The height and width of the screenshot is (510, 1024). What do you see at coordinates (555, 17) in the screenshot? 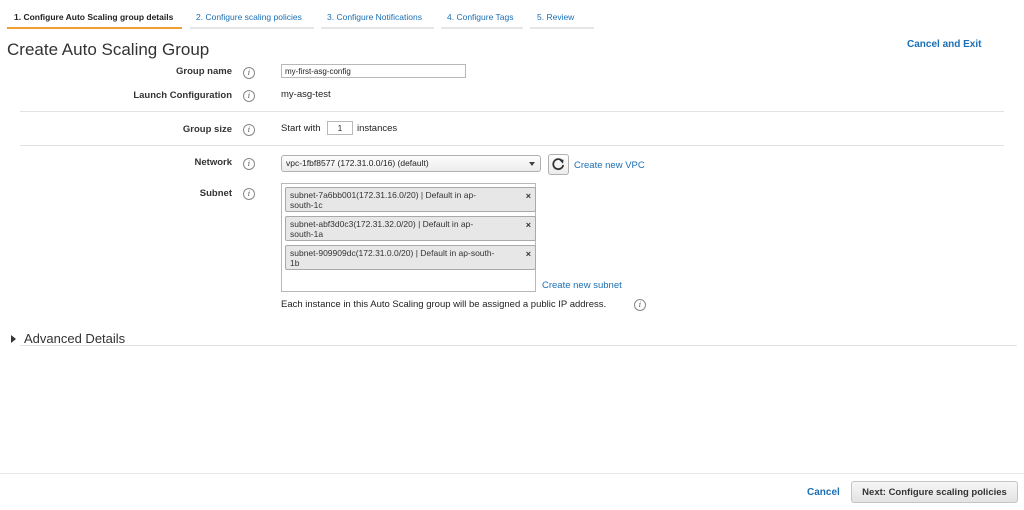
I see `tab-review: 5. Review` at bounding box center [555, 17].